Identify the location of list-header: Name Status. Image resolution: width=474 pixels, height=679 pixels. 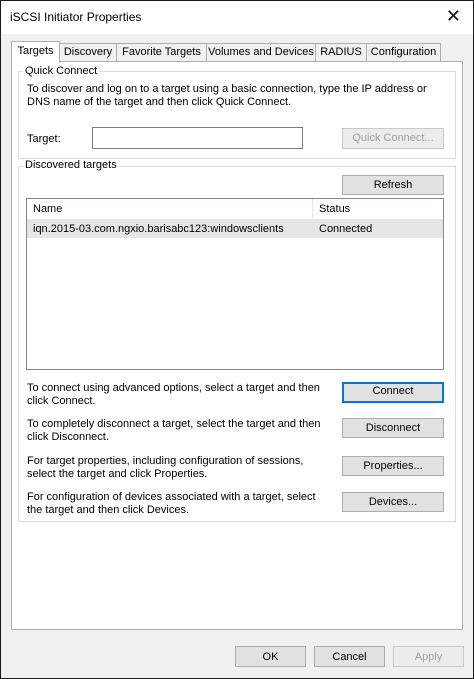
(235, 209).